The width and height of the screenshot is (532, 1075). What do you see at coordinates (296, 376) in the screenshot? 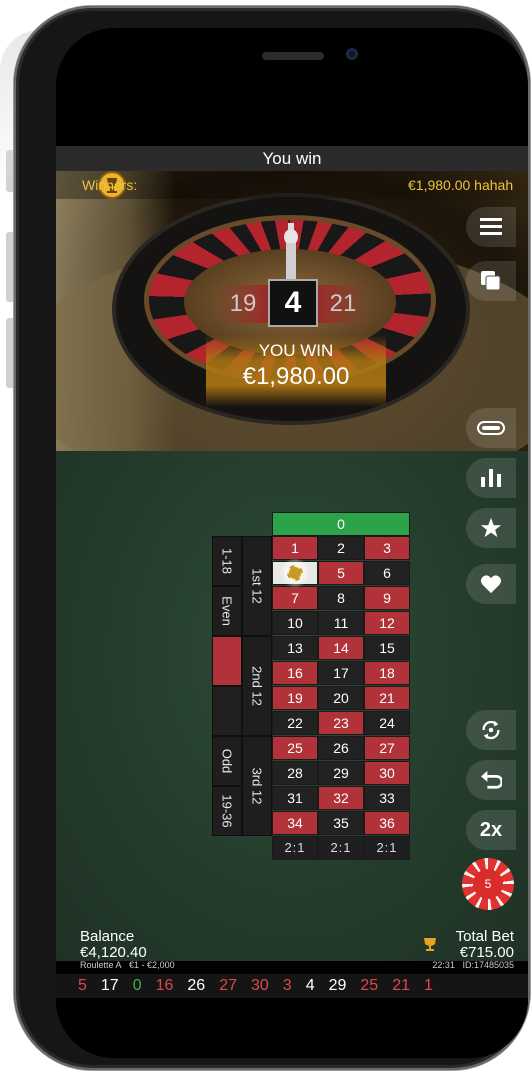
I see `win-banner-amount: €1,980.00` at bounding box center [296, 376].